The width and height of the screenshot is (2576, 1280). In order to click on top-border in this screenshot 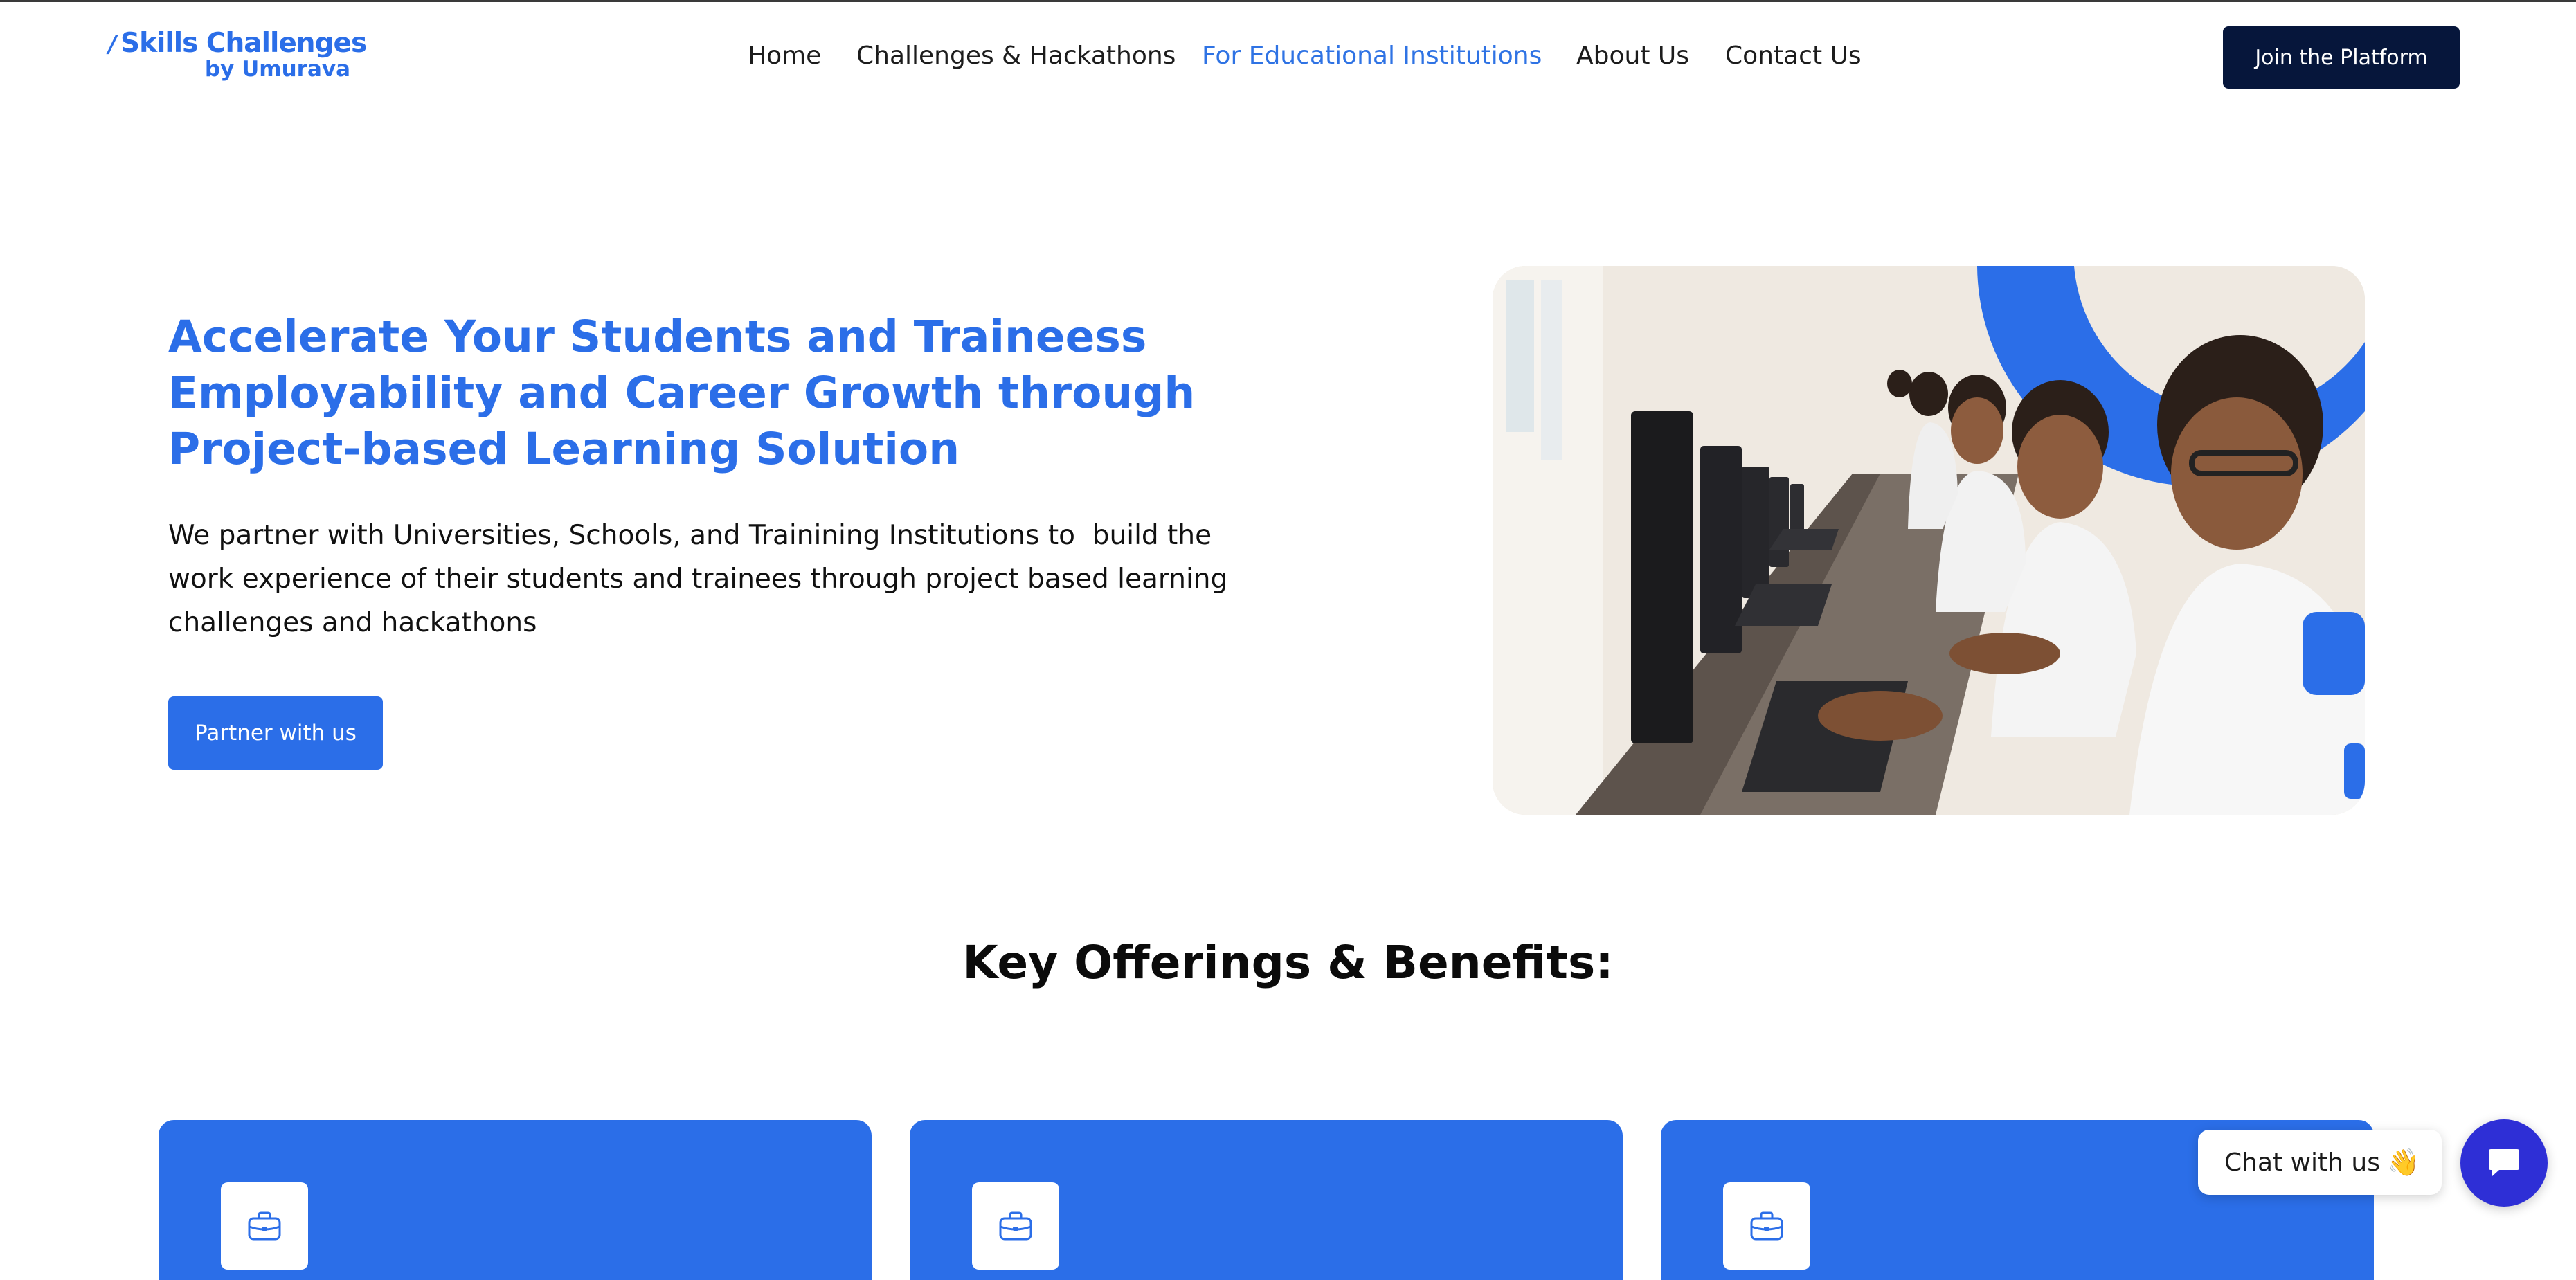, I will do `click(1288, 1)`.